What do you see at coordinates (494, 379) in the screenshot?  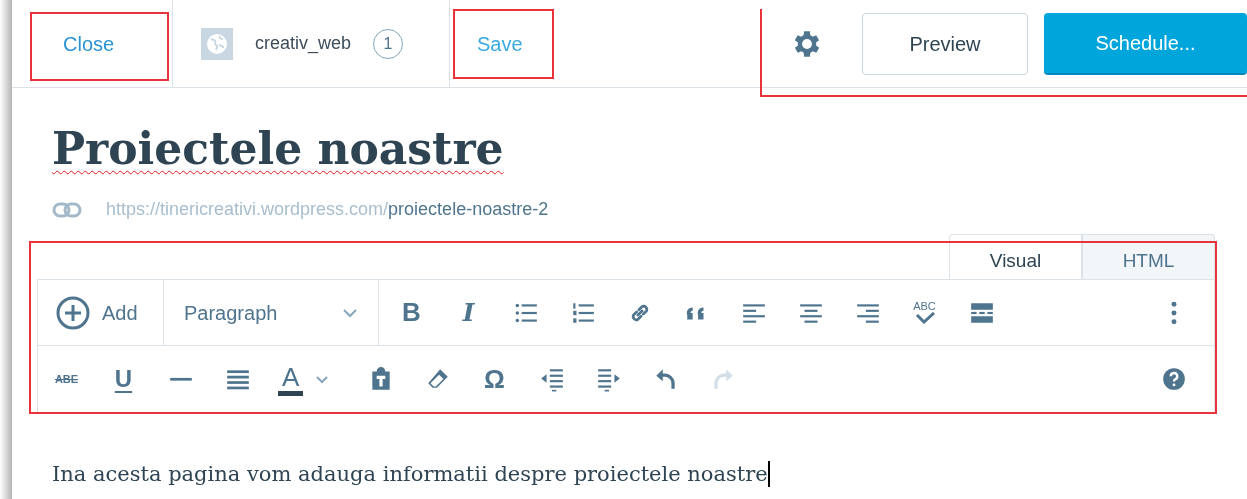 I see `special-character-button: Ω` at bounding box center [494, 379].